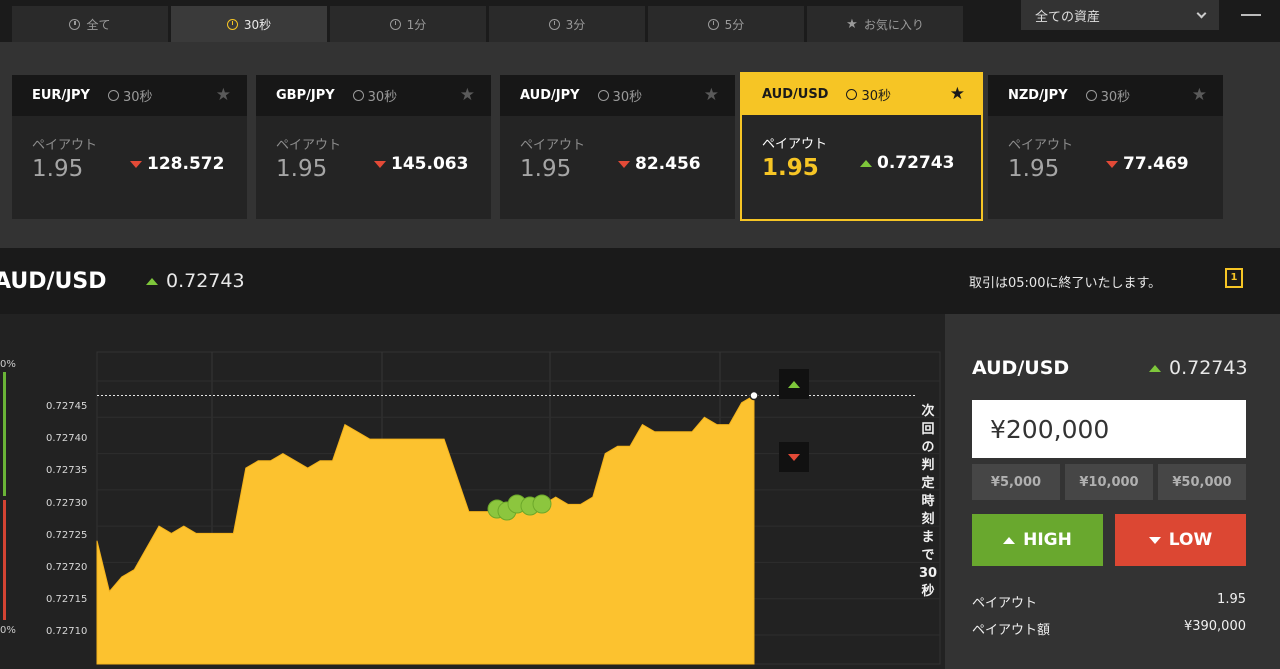 This screenshot has height=669, width=1280. I want to click on payout-amount-row: ペイアウト額 ¥390,000, so click(1109, 628).